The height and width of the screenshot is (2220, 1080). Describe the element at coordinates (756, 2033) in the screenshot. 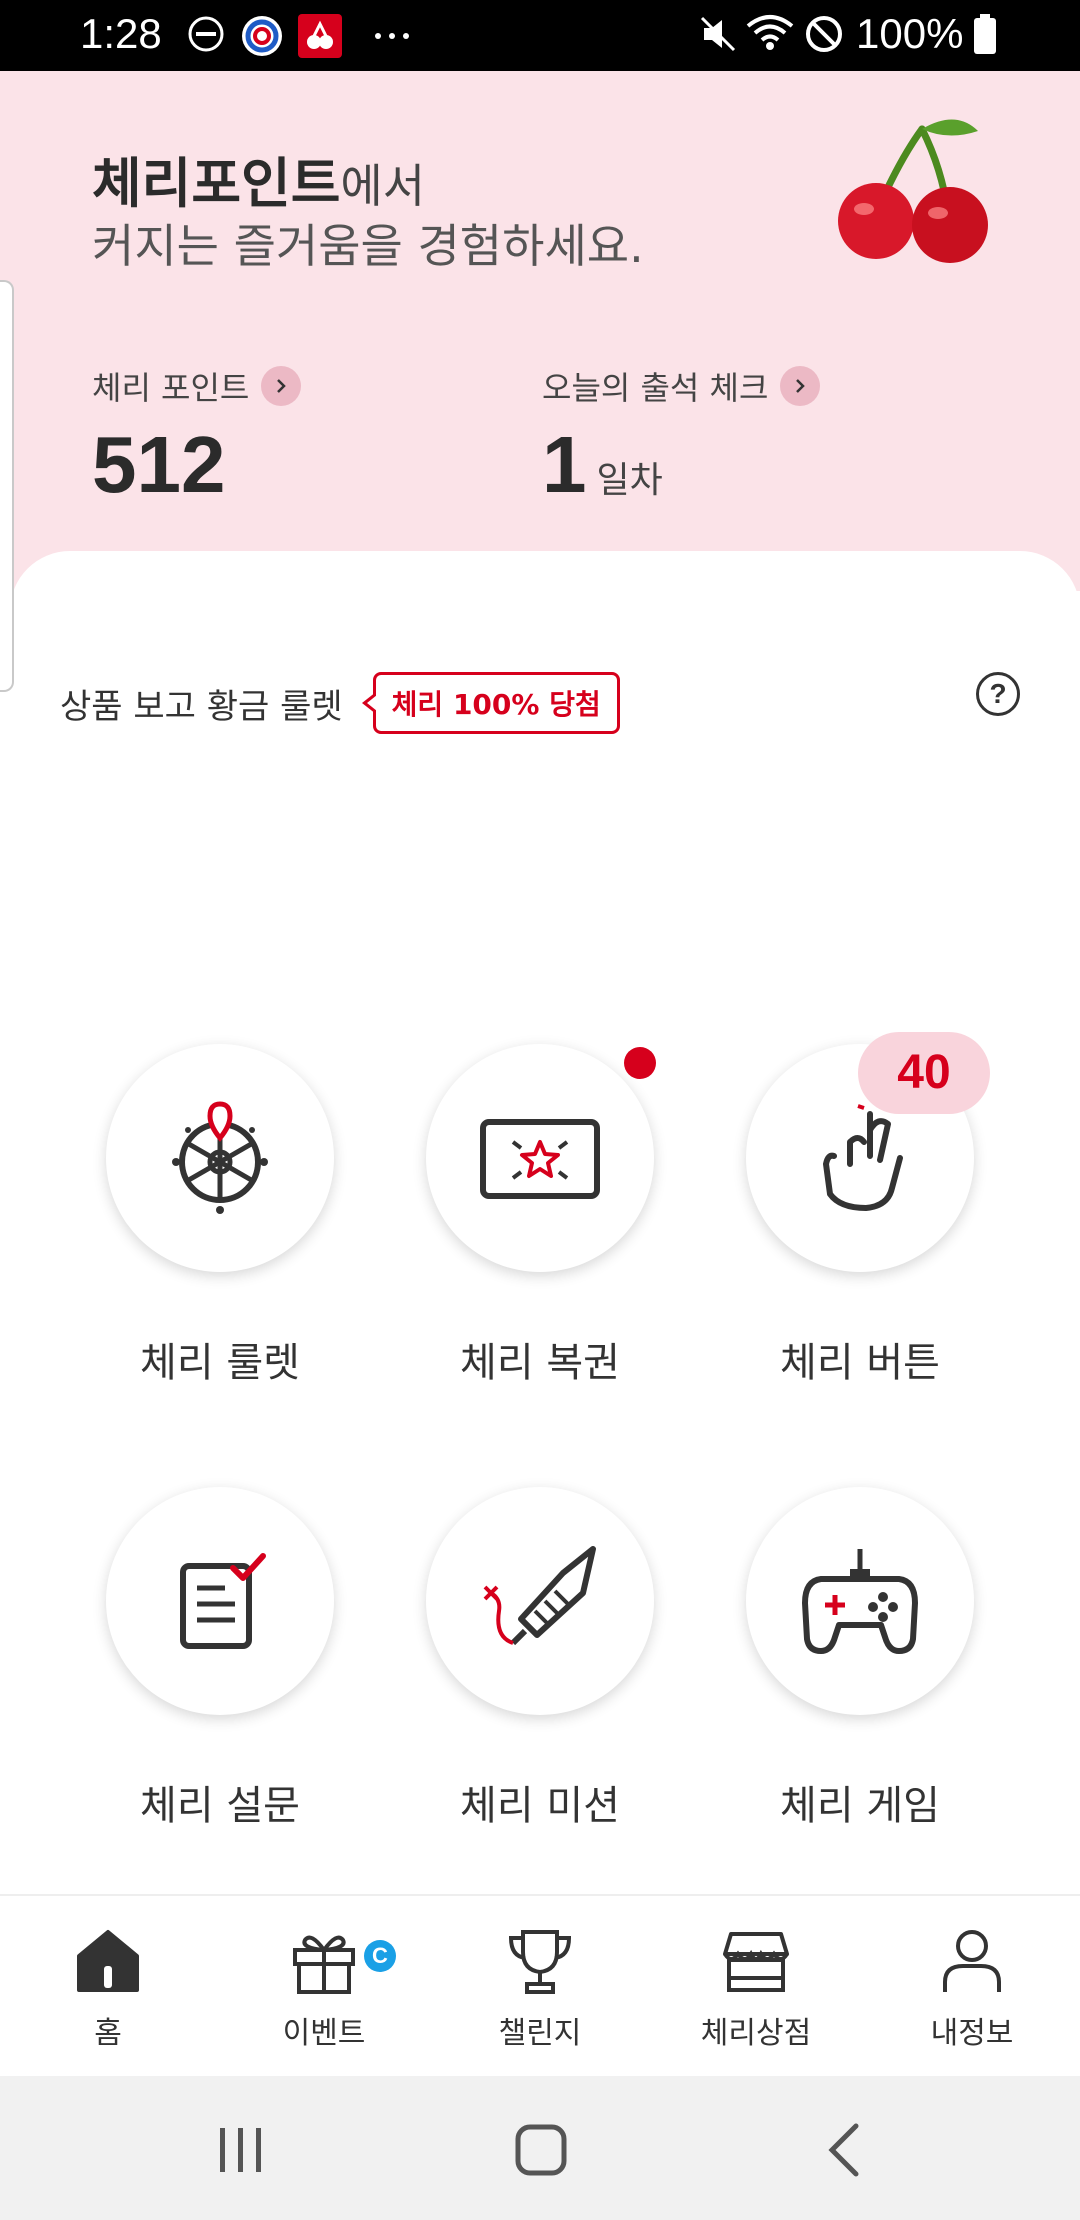

I see `nav-label: 체리상점` at that location.